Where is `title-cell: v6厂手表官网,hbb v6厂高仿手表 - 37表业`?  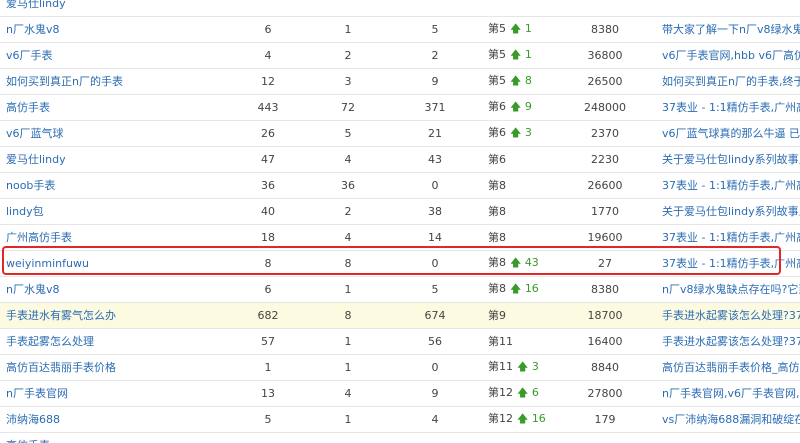
title-cell: v6厂手表官网,hbb v6厂高仿手表 - 37表业 is located at coordinates (728, 55).